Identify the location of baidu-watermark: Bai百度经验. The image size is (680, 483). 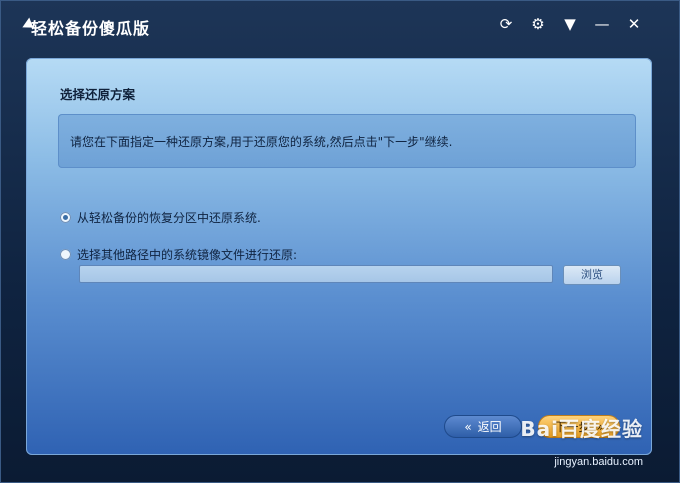
(581, 429).